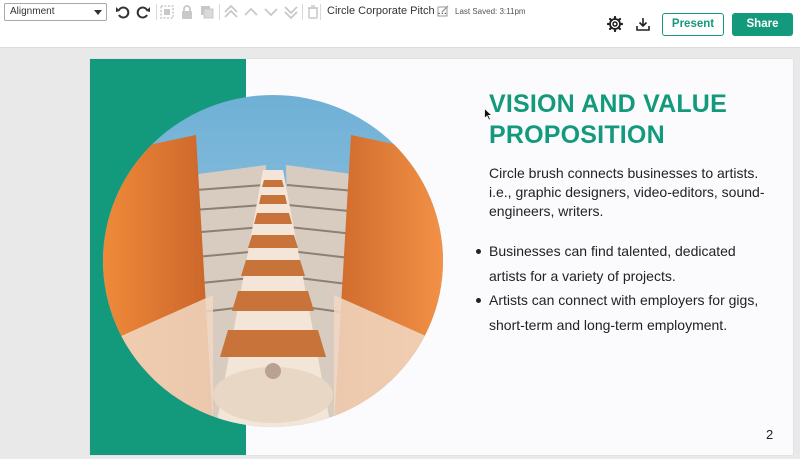  What do you see at coordinates (251, 12) in the screenshot?
I see `bring-forward-icon` at bounding box center [251, 12].